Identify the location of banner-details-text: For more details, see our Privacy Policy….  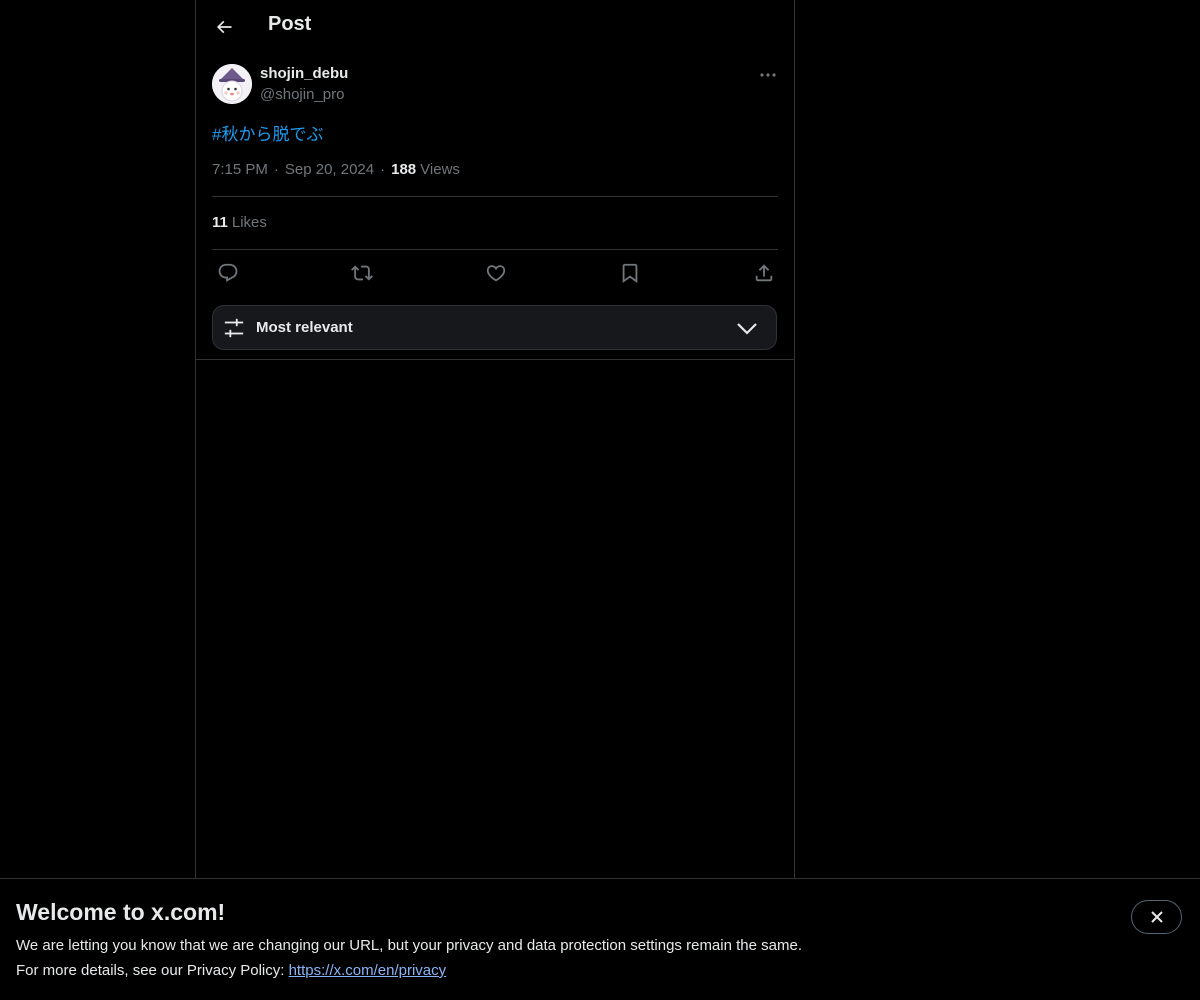
(152, 970).